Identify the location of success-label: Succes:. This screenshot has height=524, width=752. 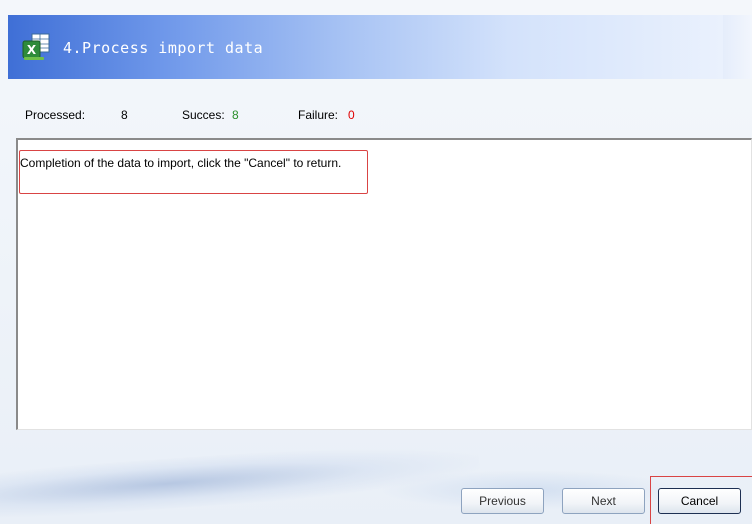
(203, 115).